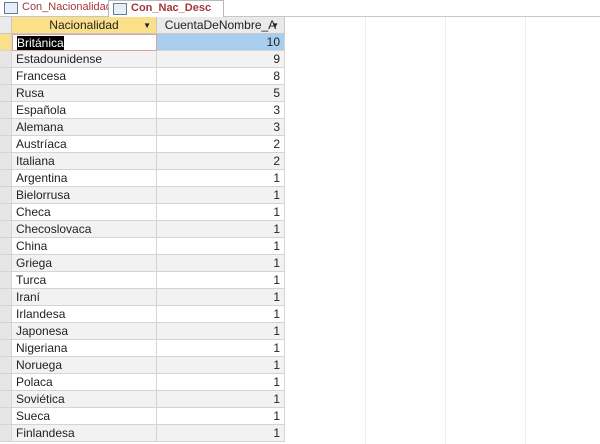  I want to click on table-row: Sueca 1, so click(300, 416).